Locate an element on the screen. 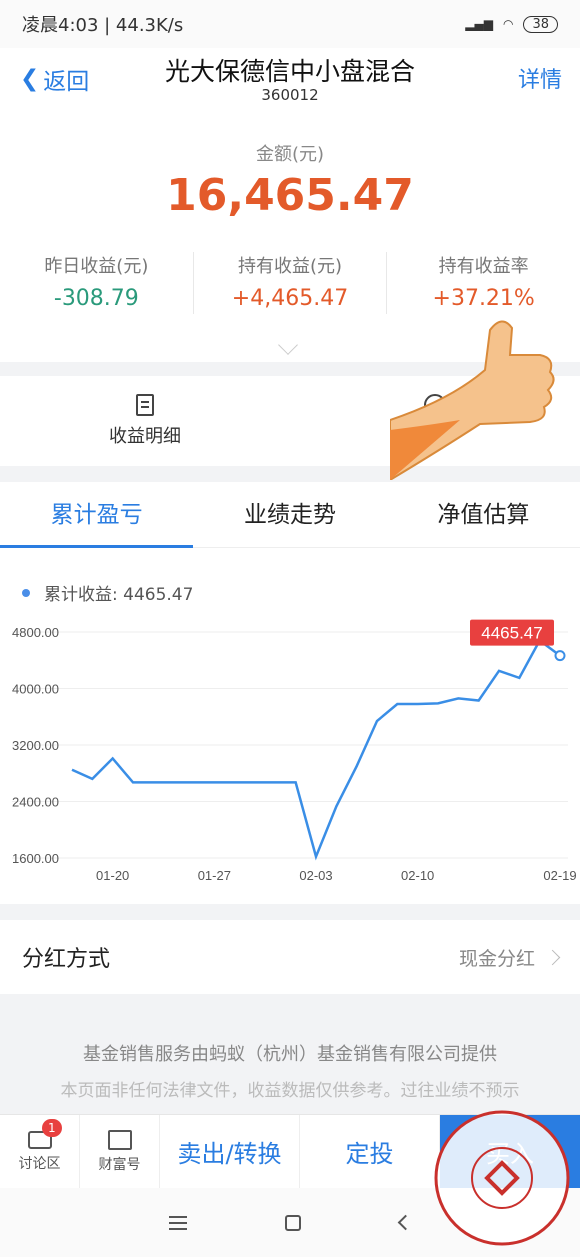  notification-badge: 1 is located at coordinates (52, 1128).